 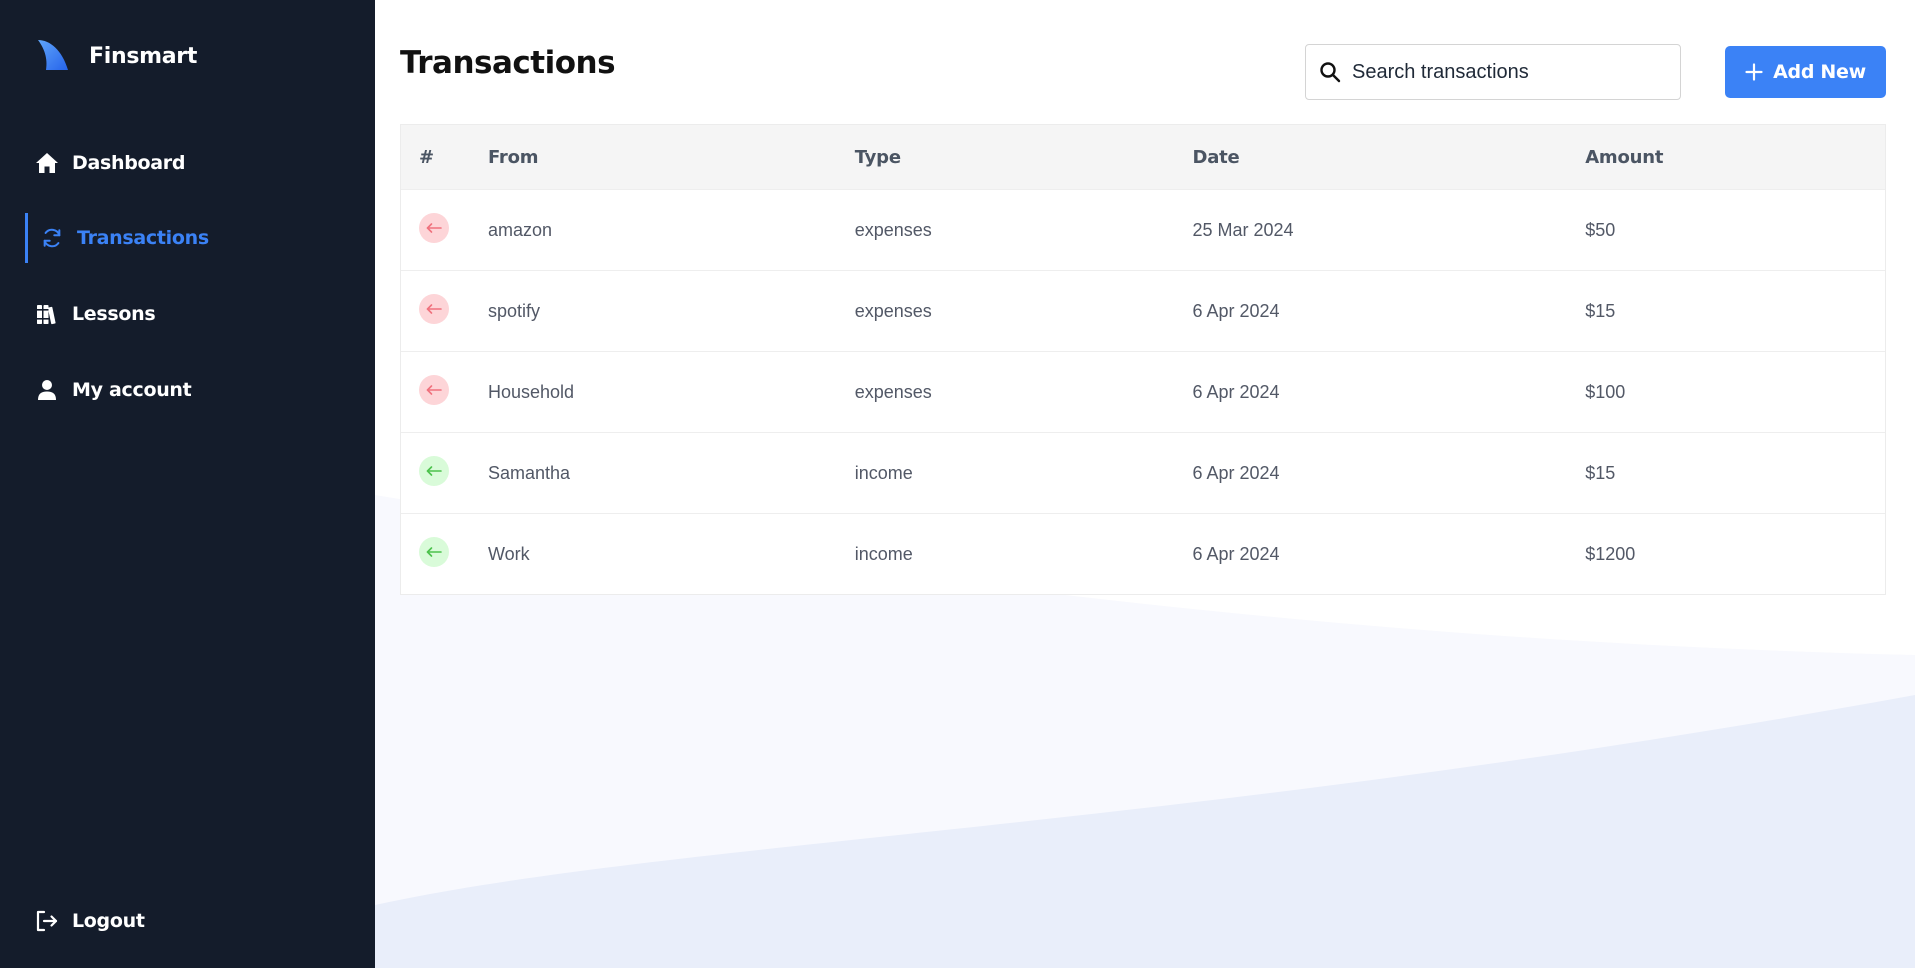 What do you see at coordinates (52, 238) in the screenshot?
I see `refresh-icon` at bounding box center [52, 238].